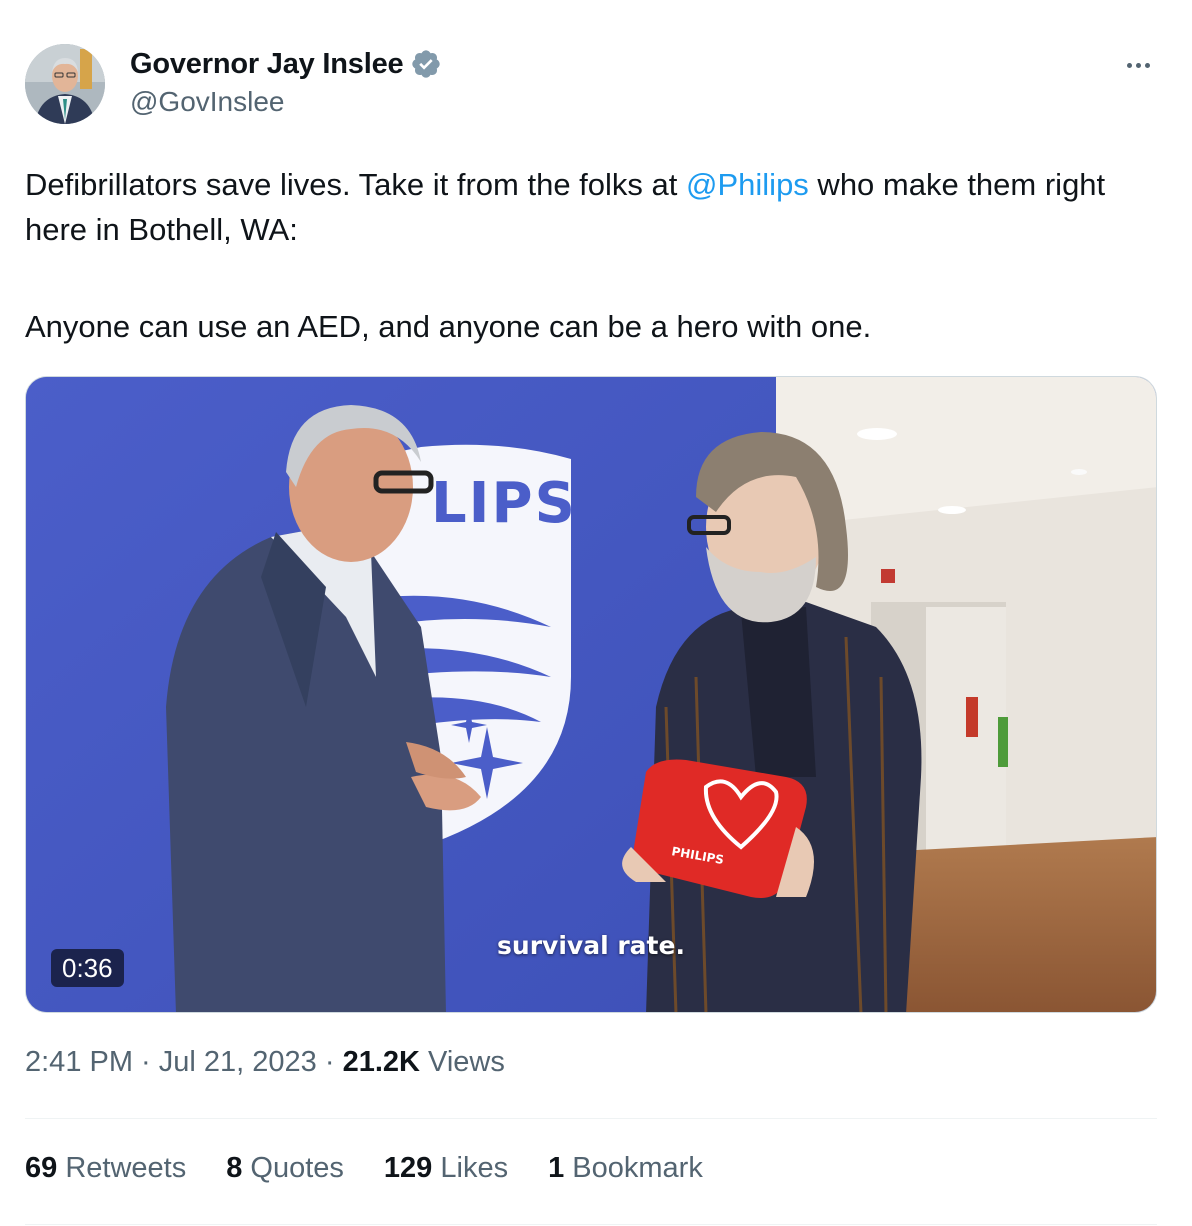 This screenshot has width=1192, height=1226. I want to click on tweet-meta: 2:41 PM · Jul 21, 2023 · 21.2K Views, so click(265, 1062).